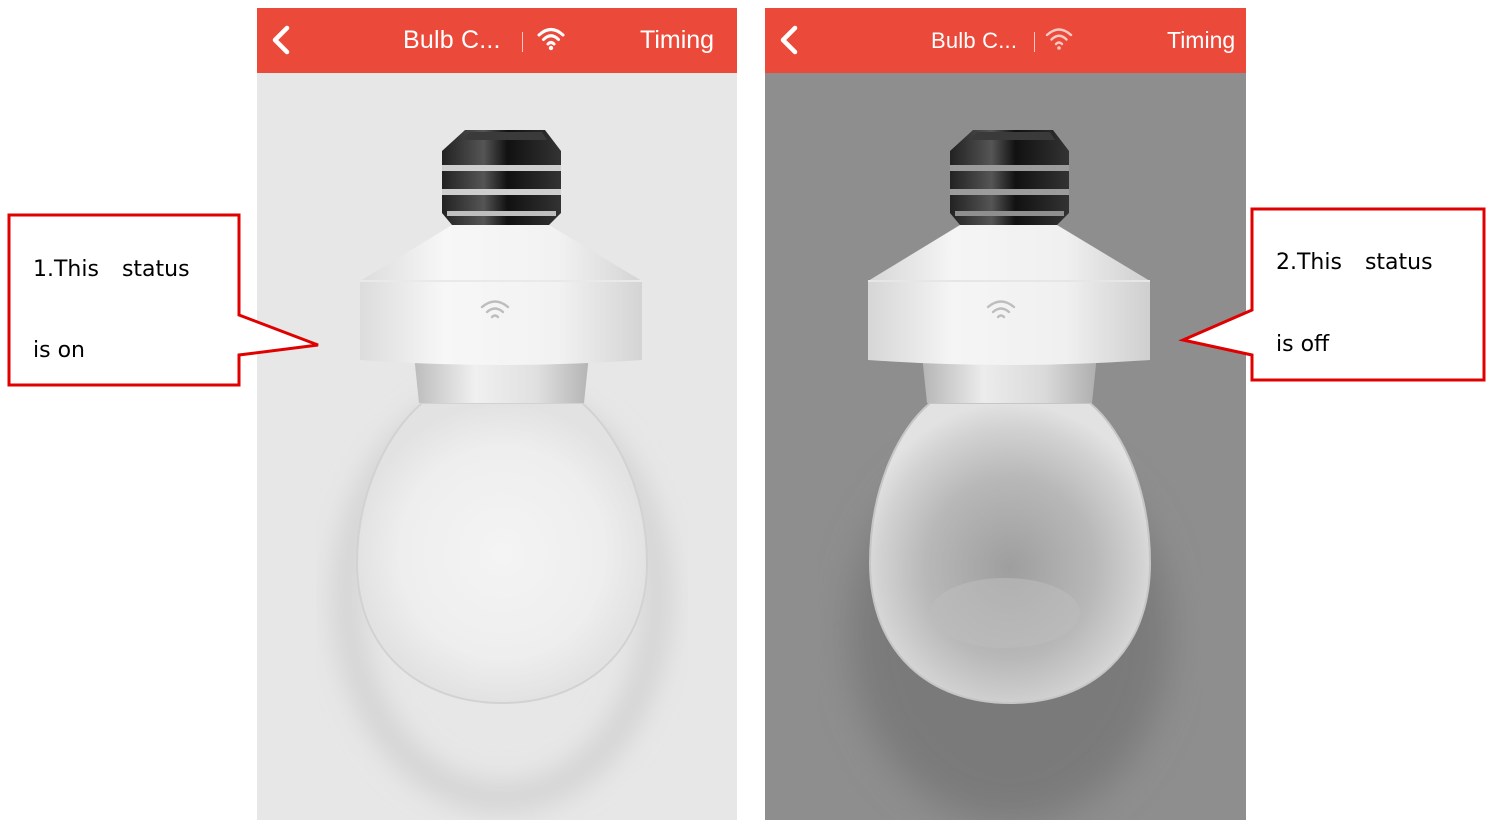 The width and height of the screenshot is (1489, 820). Describe the element at coordinates (1303, 344) in the screenshot. I see `callout-2-line2: is off` at that location.